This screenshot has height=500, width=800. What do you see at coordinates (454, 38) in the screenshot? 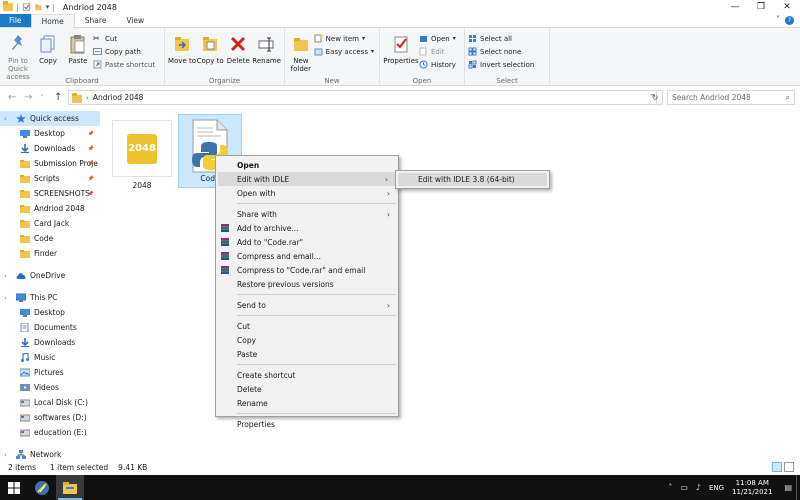
I see `chevron-down-icon: ▾` at bounding box center [454, 38].